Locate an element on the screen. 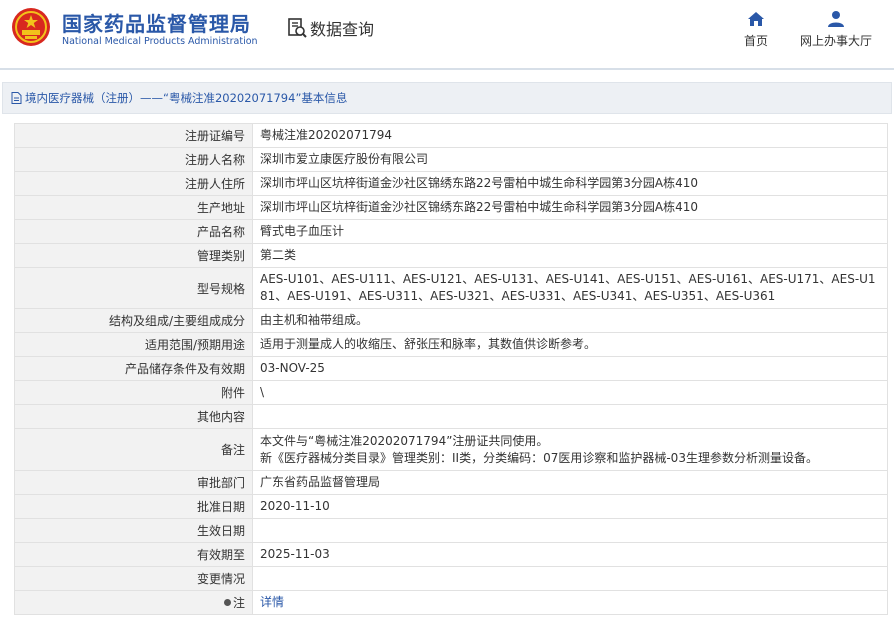 The width and height of the screenshot is (894, 622). breadcrumb-text: 境内医疗器械（注册）——“粤械注准20202071794”基本信息 is located at coordinates (186, 98).